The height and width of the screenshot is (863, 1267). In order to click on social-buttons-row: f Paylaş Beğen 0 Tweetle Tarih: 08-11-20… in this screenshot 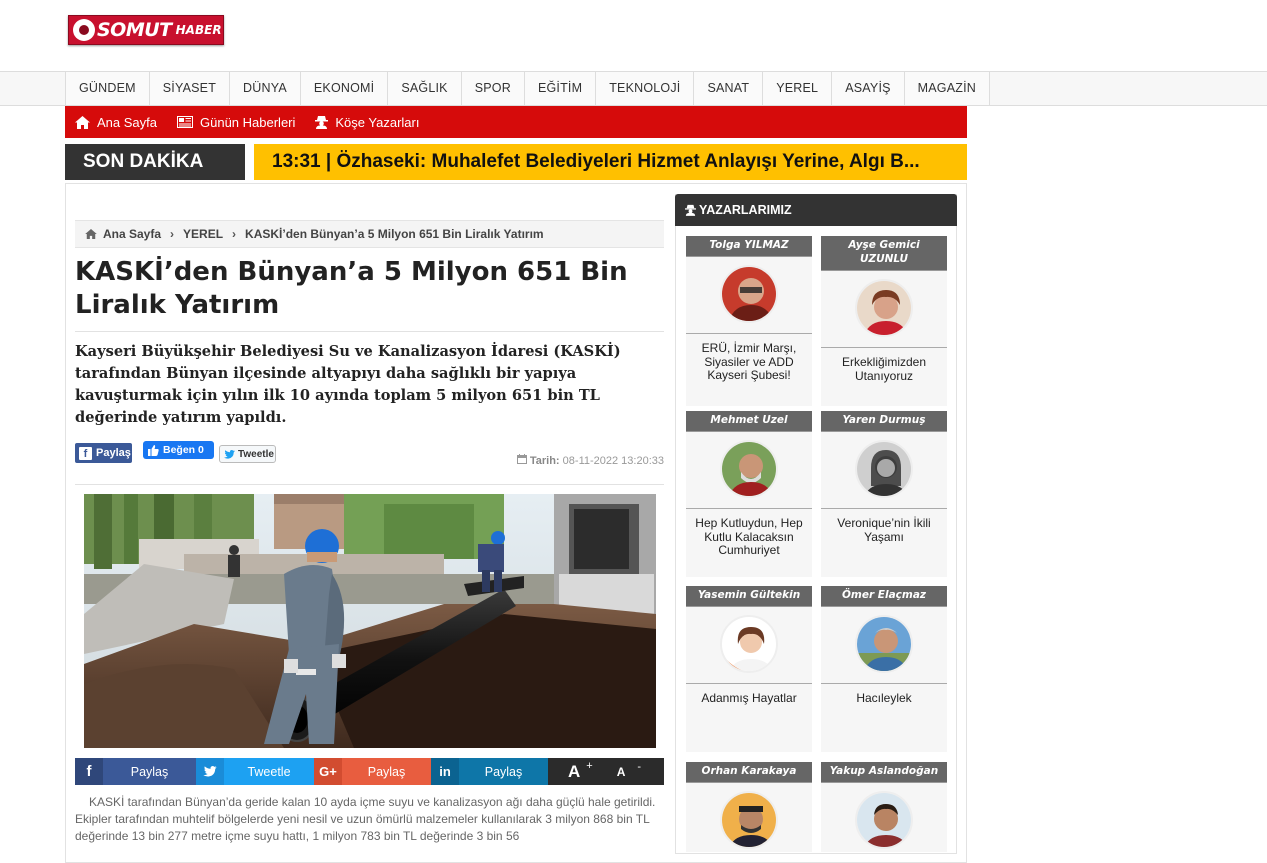, I will do `click(369, 456)`.